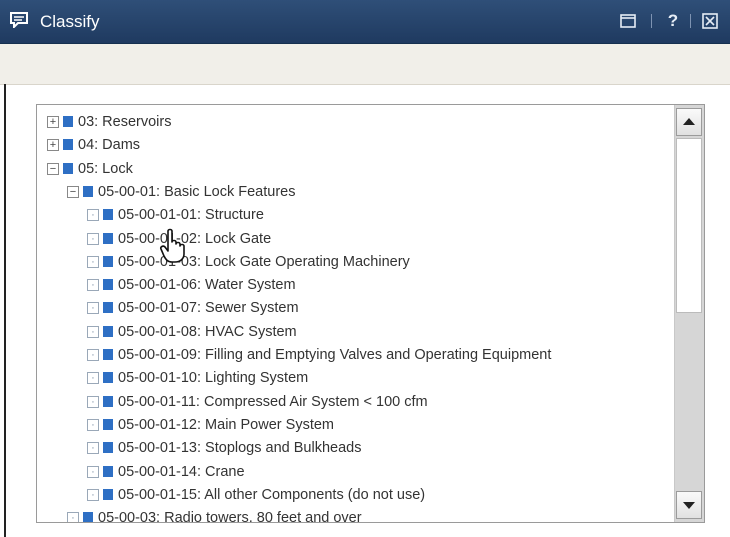 This screenshot has width=730, height=537. Describe the element at coordinates (194, 239) in the screenshot. I see `tree-item-label: 05-00-01-02: Lock Gate` at that location.